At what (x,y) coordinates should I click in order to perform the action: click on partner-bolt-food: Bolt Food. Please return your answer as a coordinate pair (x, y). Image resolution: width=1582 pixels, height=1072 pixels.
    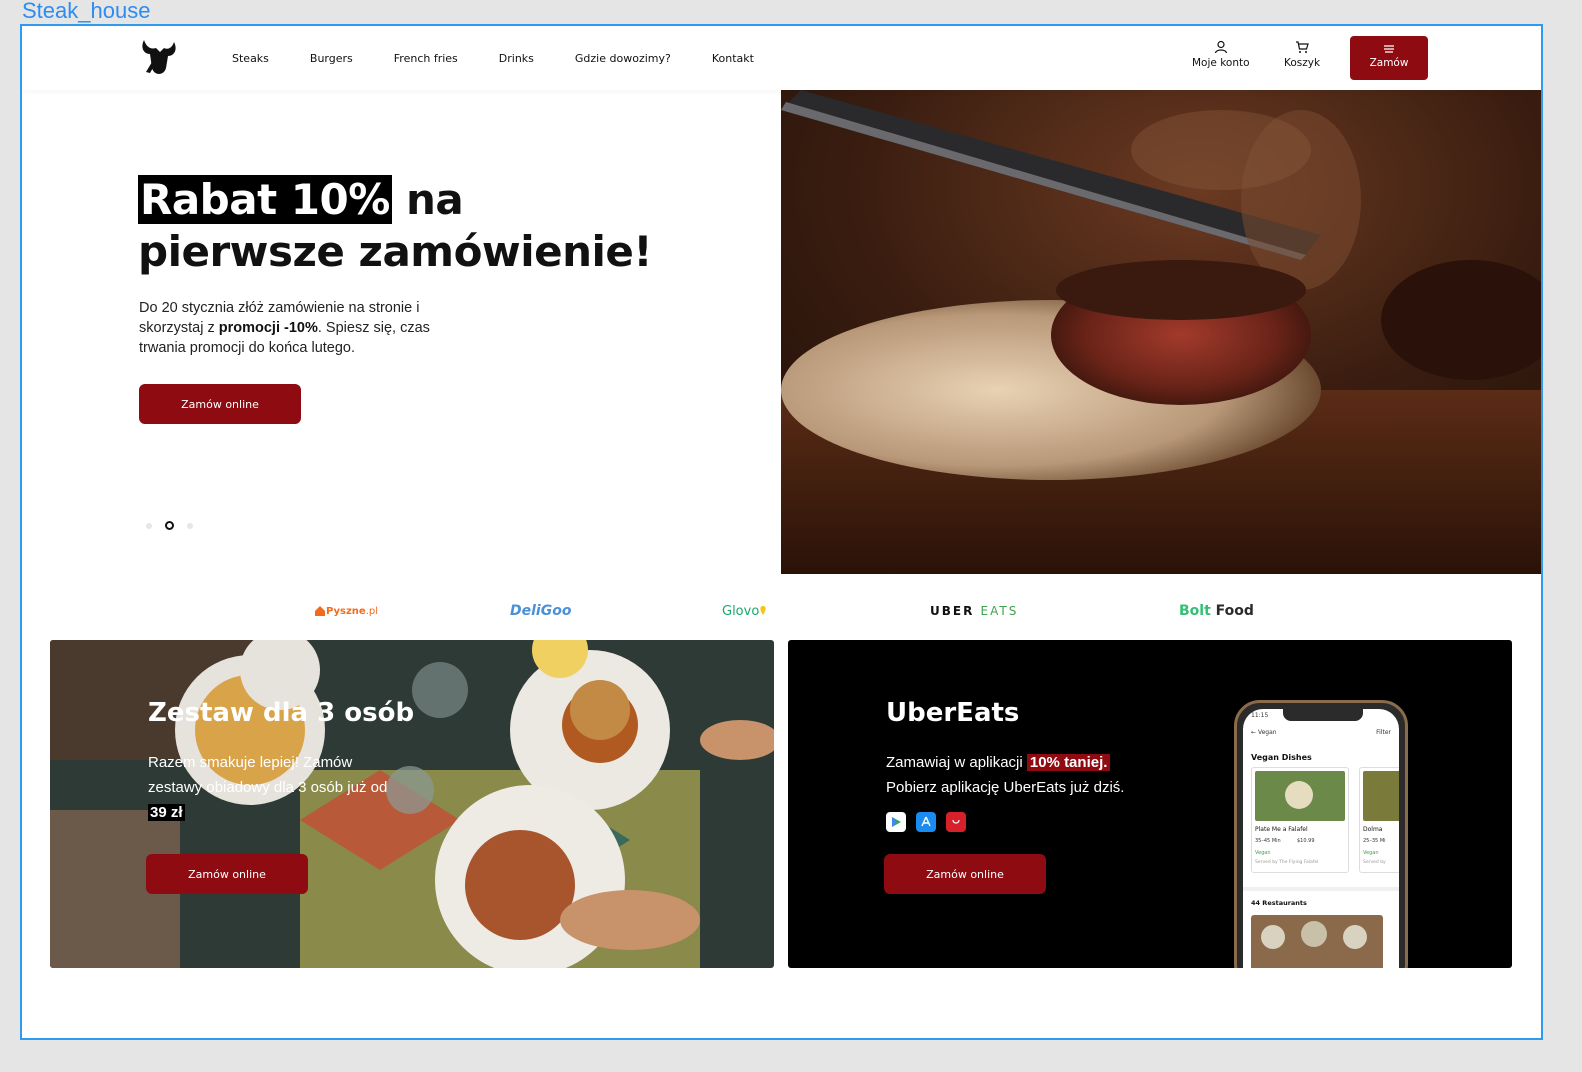
    Looking at the image, I should click on (1216, 611).